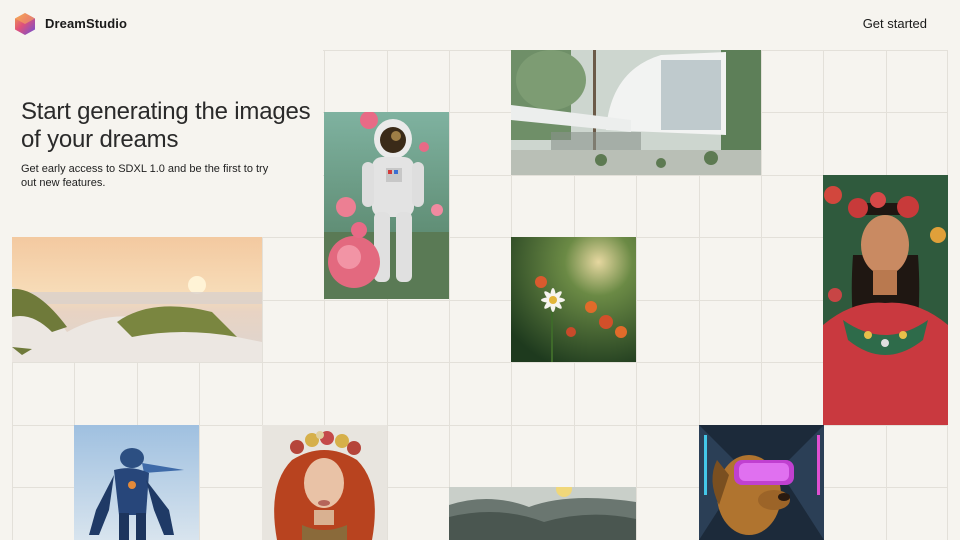  Describe the element at coordinates (636, 112) in the screenshot. I see `modern-house-image` at that location.